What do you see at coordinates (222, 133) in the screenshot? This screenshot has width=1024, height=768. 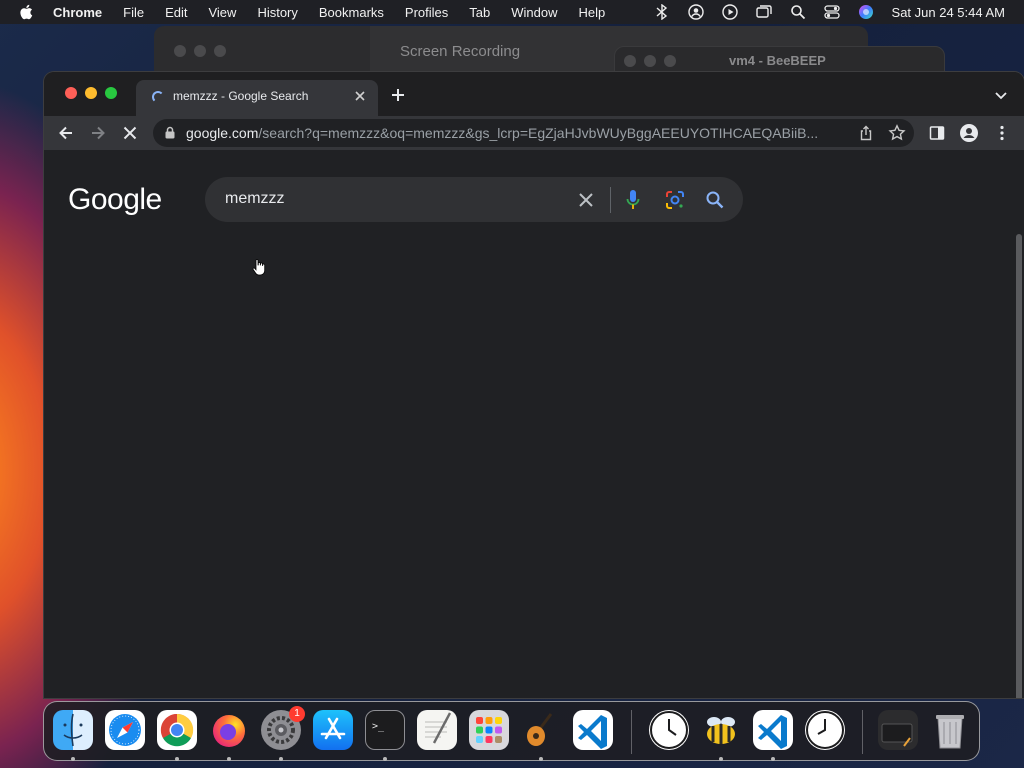 I see `url-host: google.com` at bounding box center [222, 133].